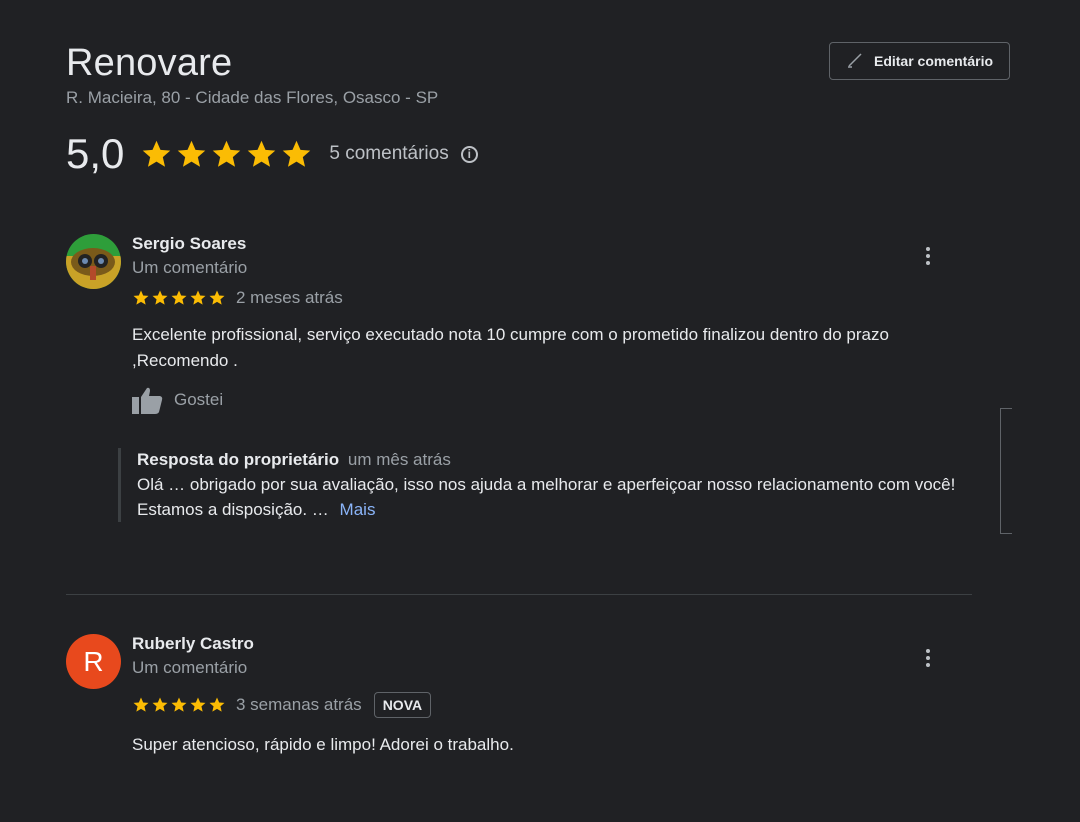 Image resolution: width=1080 pixels, height=822 pixels. What do you see at coordinates (149, 63) in the screenshot?
I see `business-name: Renovare` at bounding box center [149, 63].